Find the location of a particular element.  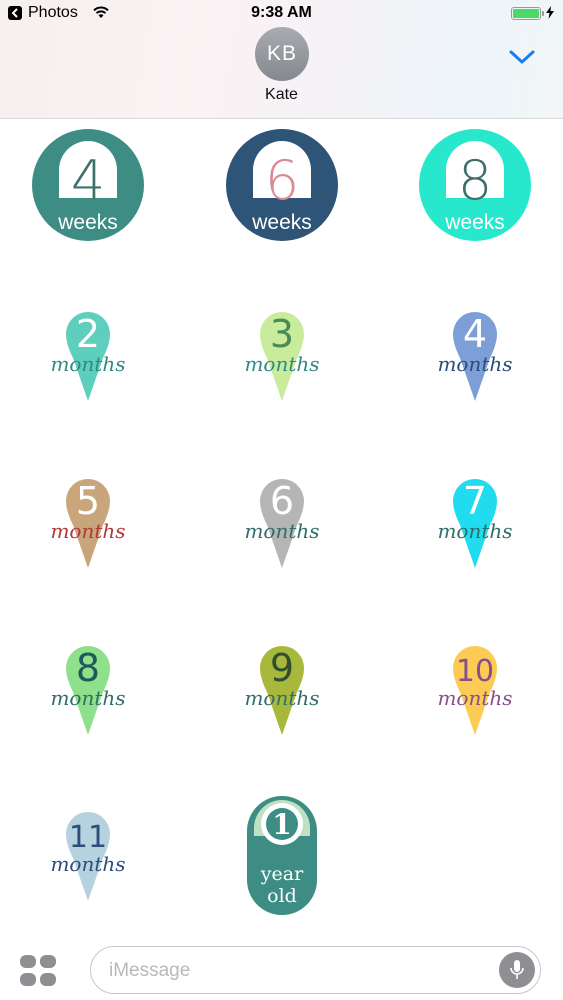

sticker-number: 9 is located at coordinates (282, 668).